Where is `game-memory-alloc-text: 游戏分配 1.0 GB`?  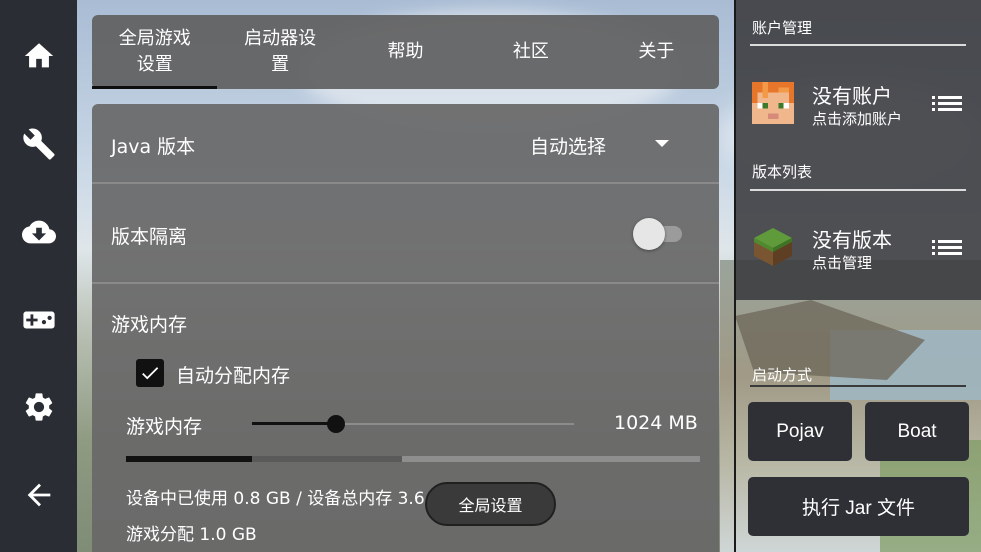 game-memory-alloc-text: 游戏分配 1.0 GB is located at coordinates (191, 535).